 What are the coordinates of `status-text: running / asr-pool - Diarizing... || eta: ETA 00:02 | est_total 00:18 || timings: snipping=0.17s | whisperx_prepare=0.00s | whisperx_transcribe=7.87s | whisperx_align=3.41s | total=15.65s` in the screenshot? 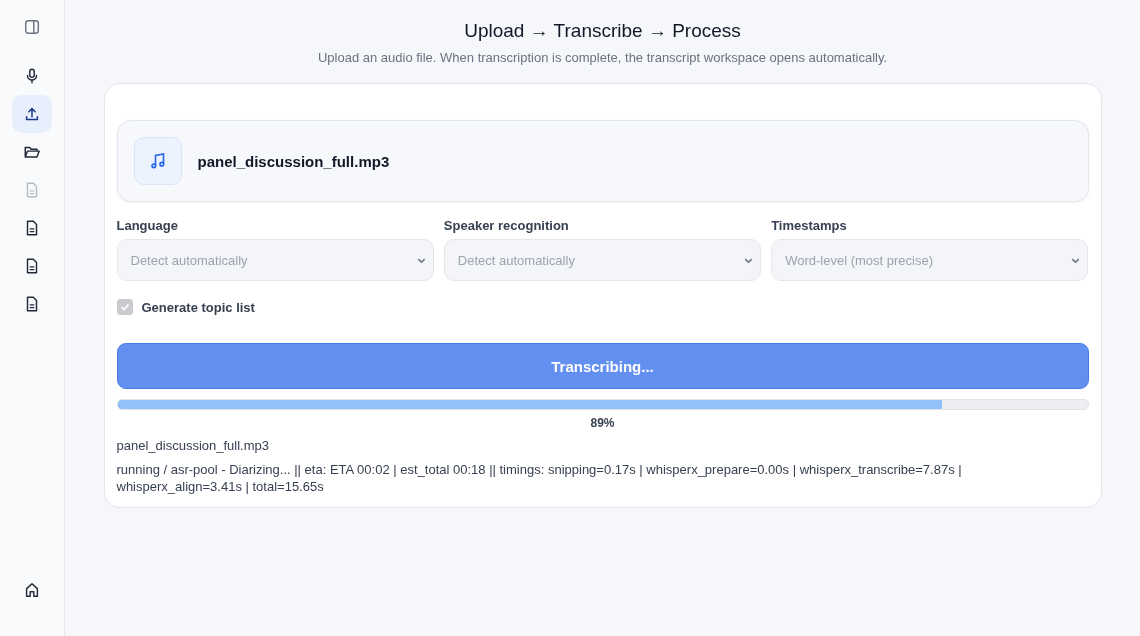 It's located at (539, 478).